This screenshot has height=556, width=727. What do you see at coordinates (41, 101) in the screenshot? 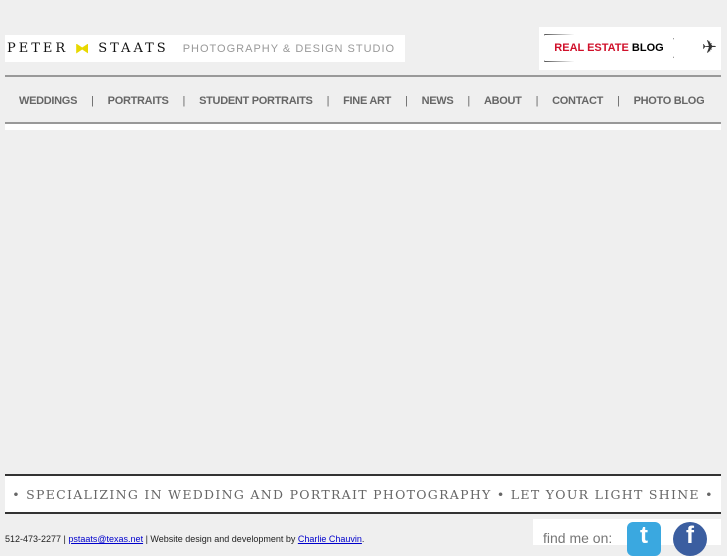
I see `nav-weddings: WEDDINGS` at bounding box center [41, 101].